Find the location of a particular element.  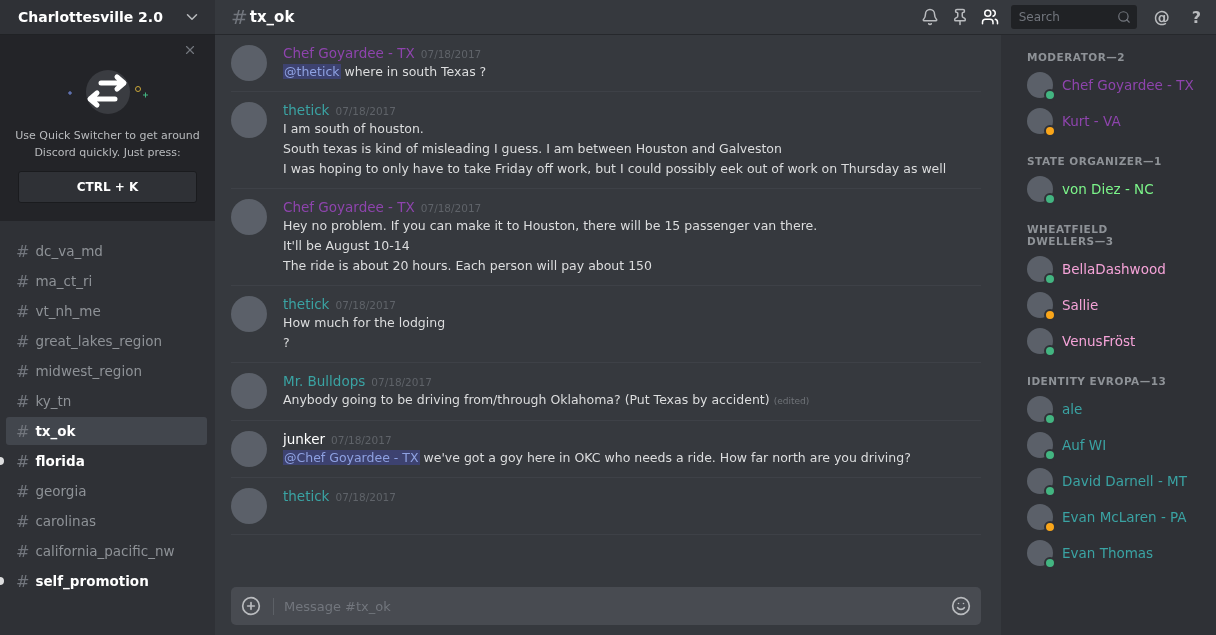

help-icon: ? is located at coordinates (1196, 17).